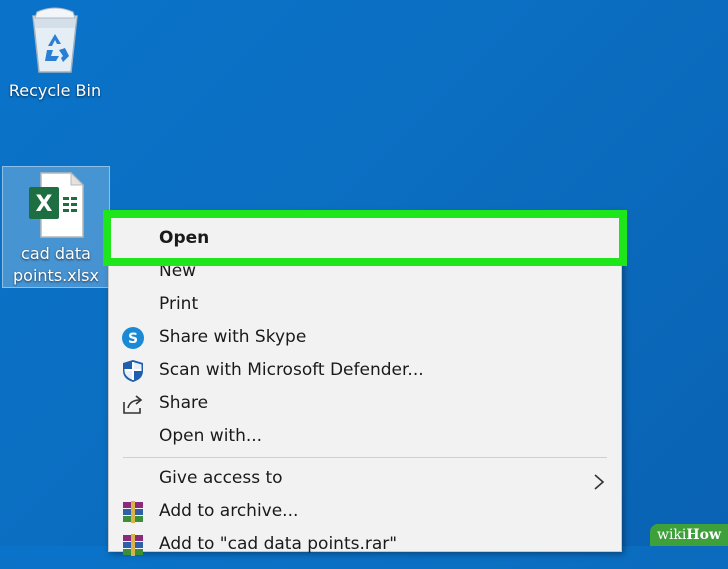 The height and width of the screenshot is (569, 728). Describe the element at coordinates (365, 238) in the screenshot. I see `open-highlight-box` at that location.